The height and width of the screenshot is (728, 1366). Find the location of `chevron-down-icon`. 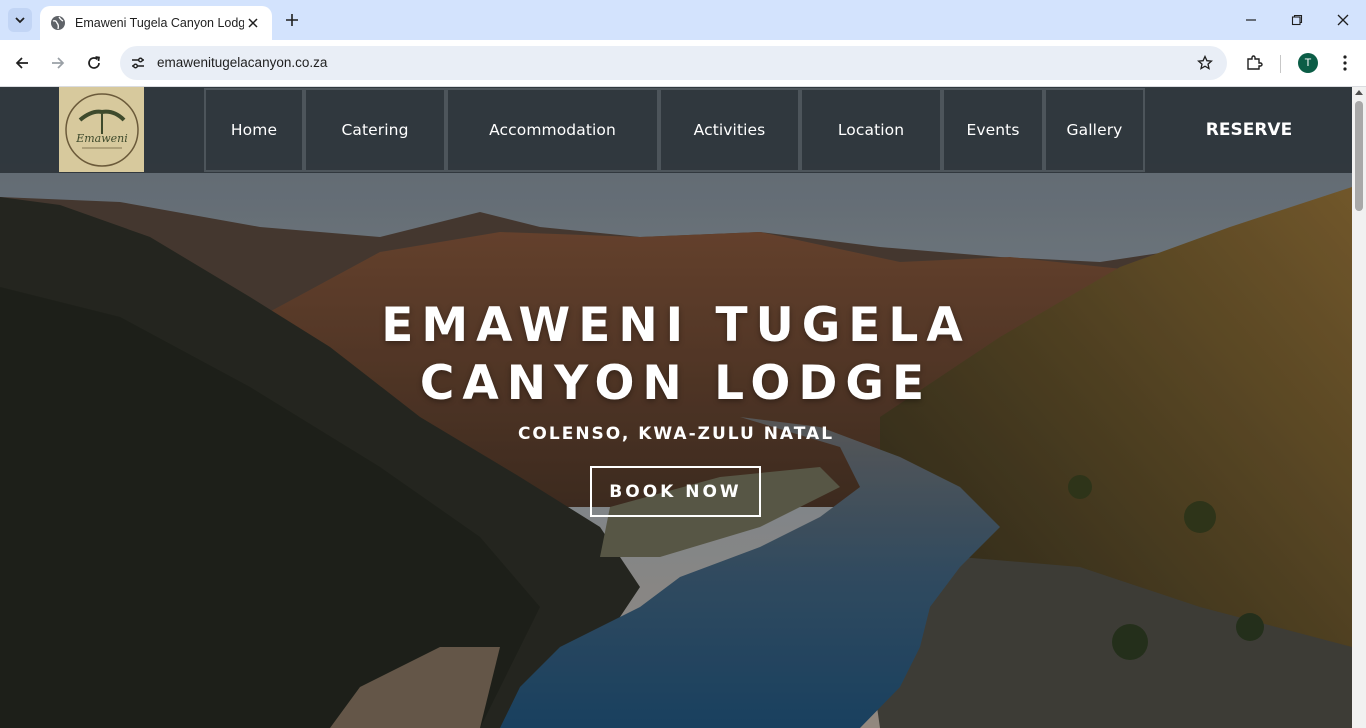

chevron-down-icon is located at coordinates (20, 20).